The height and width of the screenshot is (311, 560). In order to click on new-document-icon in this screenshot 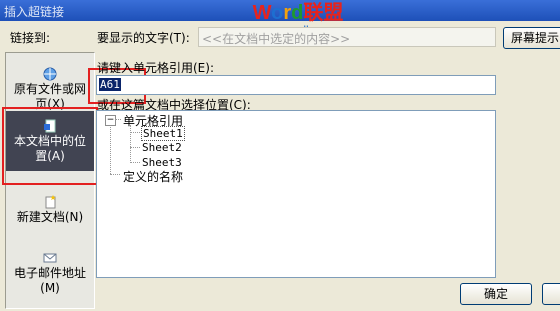, I will do `click(50, 202)`.